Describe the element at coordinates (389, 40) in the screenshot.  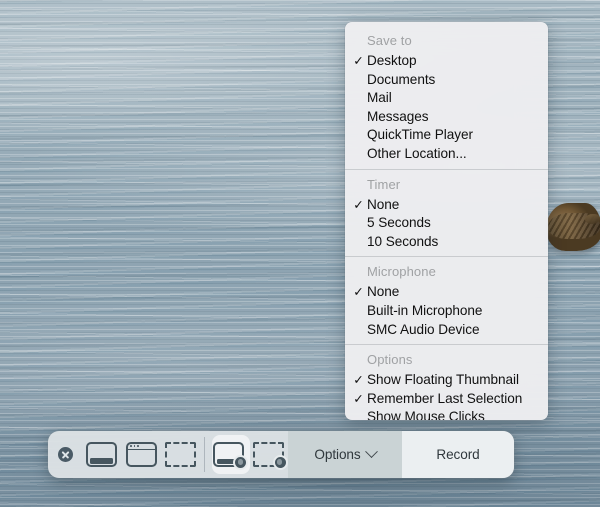
I see `menu-section-header: Save to` at that location.